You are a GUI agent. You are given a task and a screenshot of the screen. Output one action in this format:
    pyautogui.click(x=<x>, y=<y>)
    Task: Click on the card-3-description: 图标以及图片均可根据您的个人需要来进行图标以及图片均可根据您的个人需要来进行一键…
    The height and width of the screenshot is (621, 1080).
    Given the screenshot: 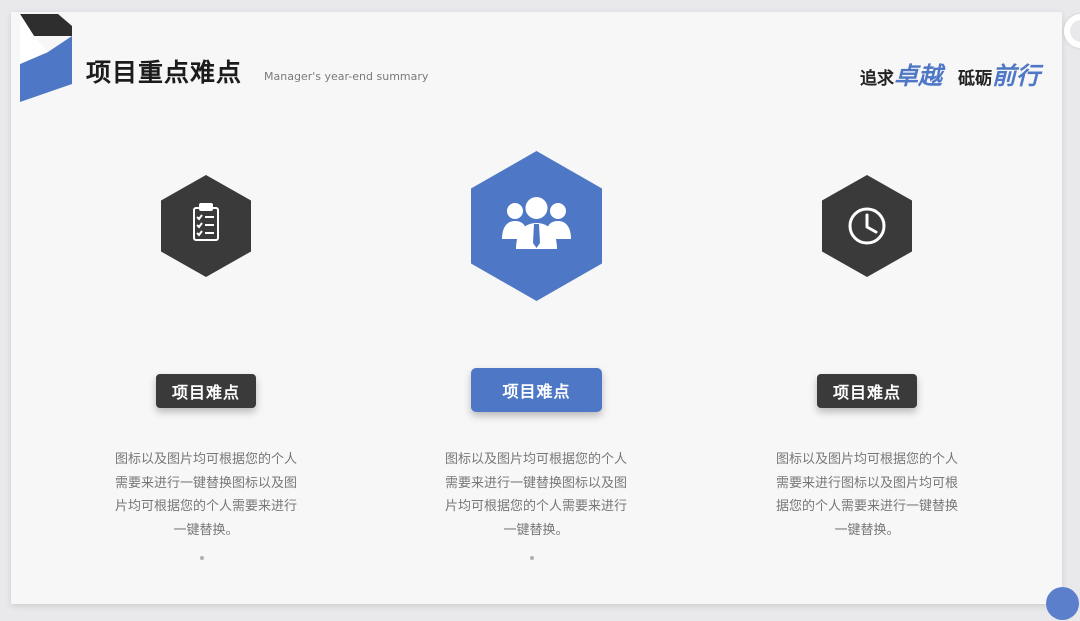 What is the action you would take?
    pyautogui.click(x=866, y=495)
    